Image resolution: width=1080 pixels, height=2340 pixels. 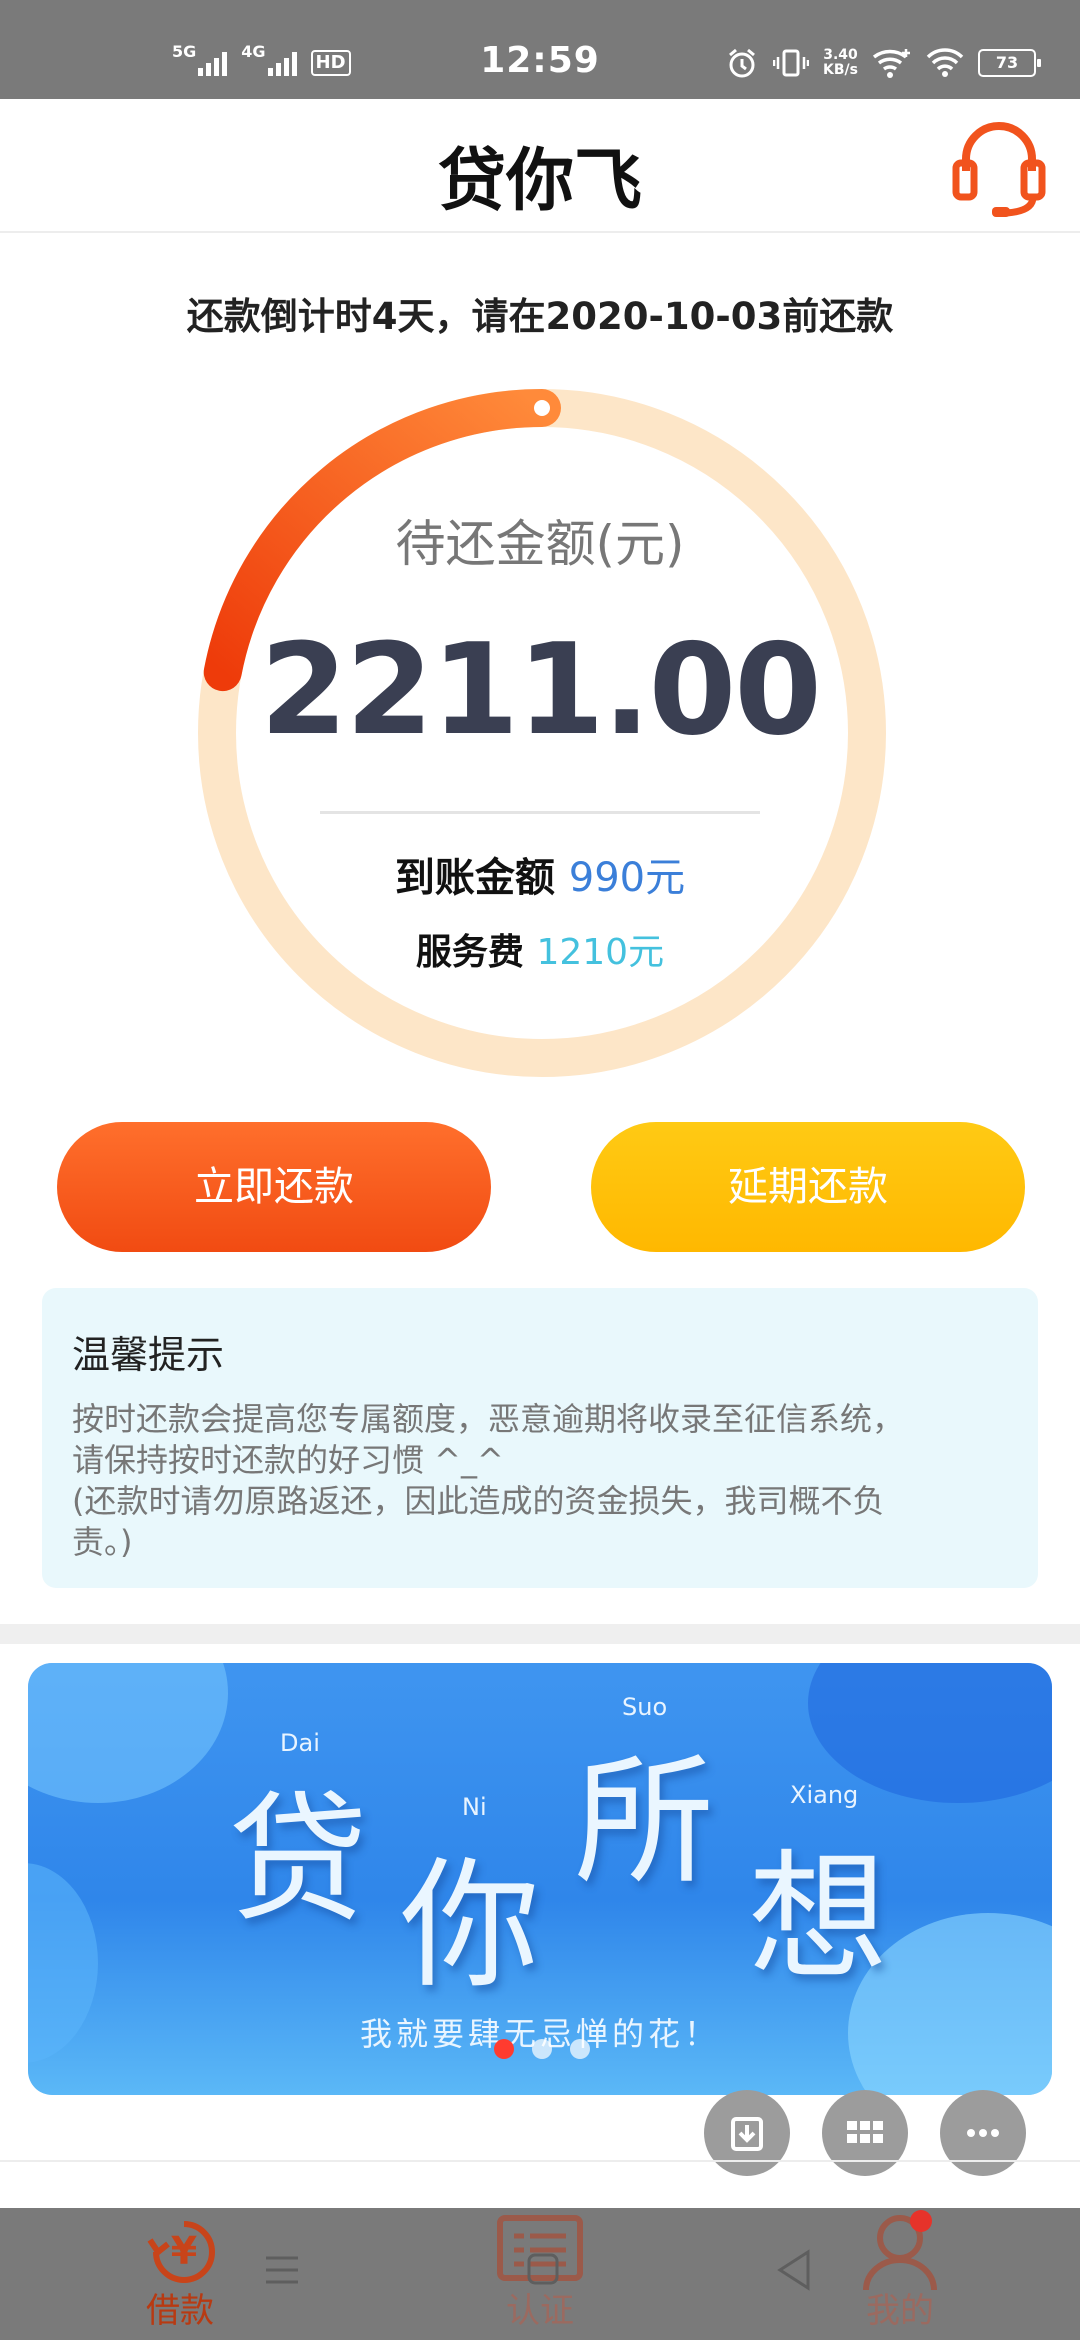 What do you see at coordinates (808, 1187) in the screenshot?
I see `defer-repayment-button: 延期还款` at bounding box center [808, 1187].